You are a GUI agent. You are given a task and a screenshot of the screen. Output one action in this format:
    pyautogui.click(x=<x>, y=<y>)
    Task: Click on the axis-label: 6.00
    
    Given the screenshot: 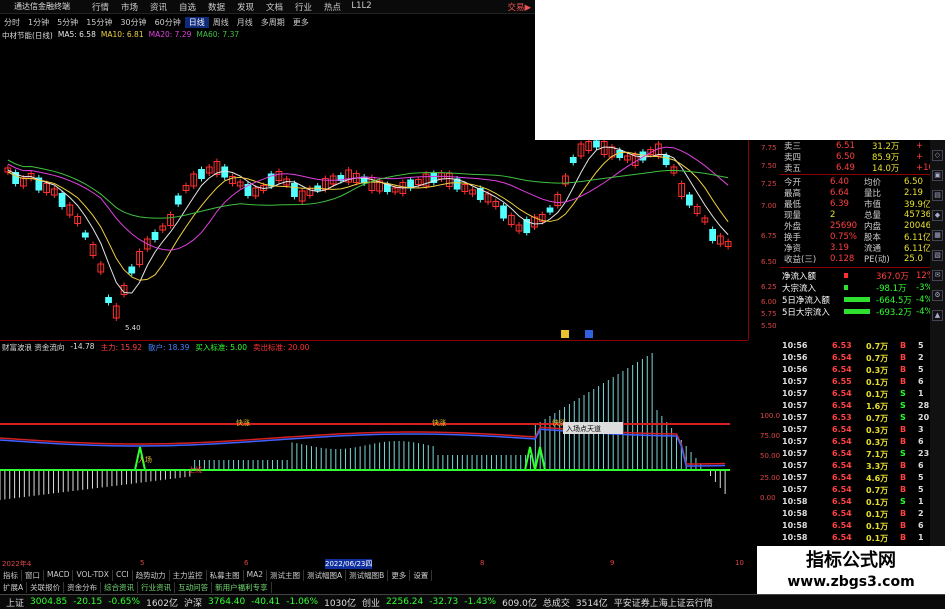 What is the action you would take?
    pyautogui.click(x=769, y=302)
    